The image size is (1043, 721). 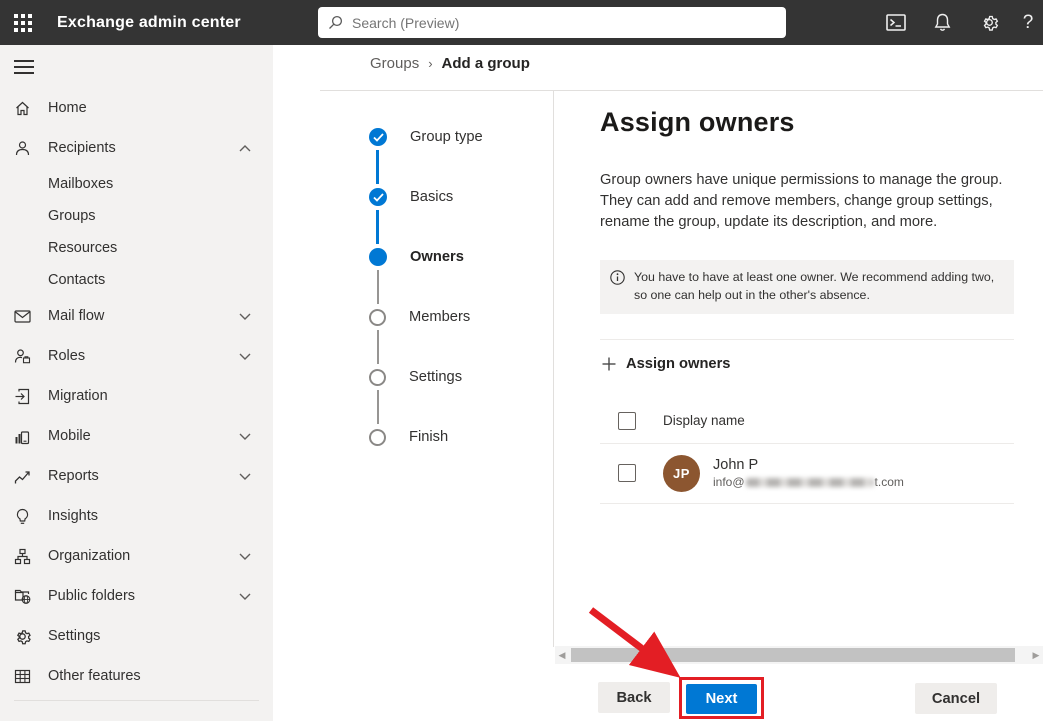 I want to click on line-chart-icon, so click(x=22, y=476).